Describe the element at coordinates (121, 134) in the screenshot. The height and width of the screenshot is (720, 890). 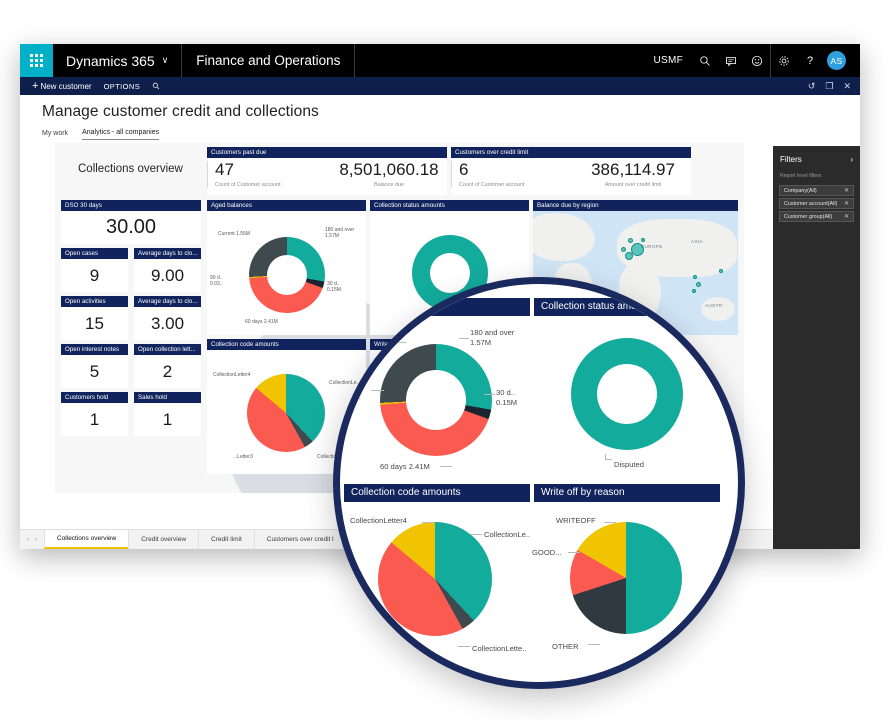
I see `page-tab-analytics: Analytics - all companies` at that location.